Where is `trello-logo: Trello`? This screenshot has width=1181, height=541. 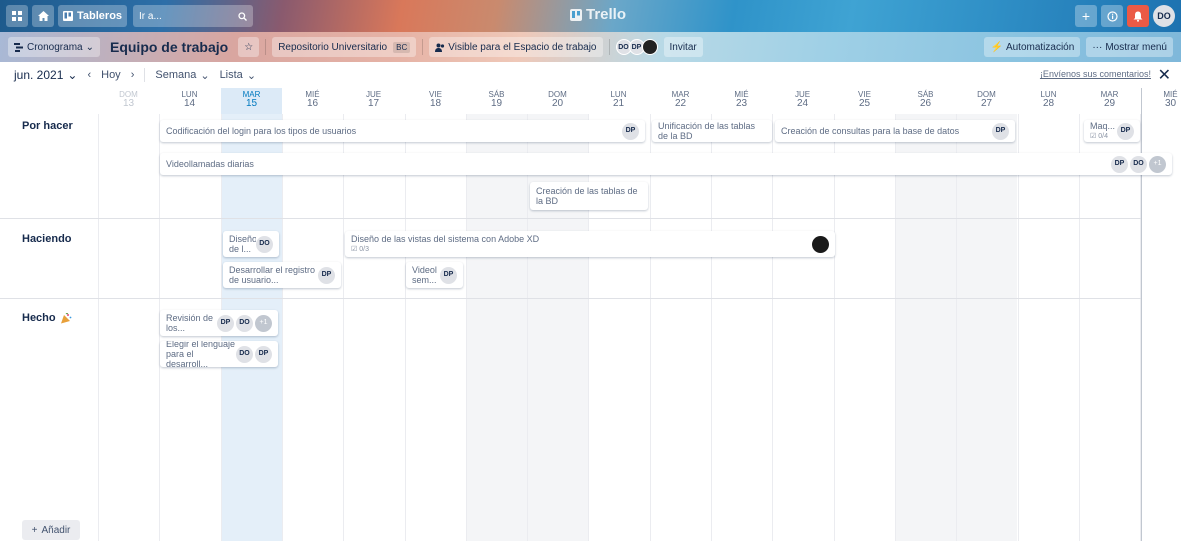
trello-logo: Trello is located at coordinates (598, 14).